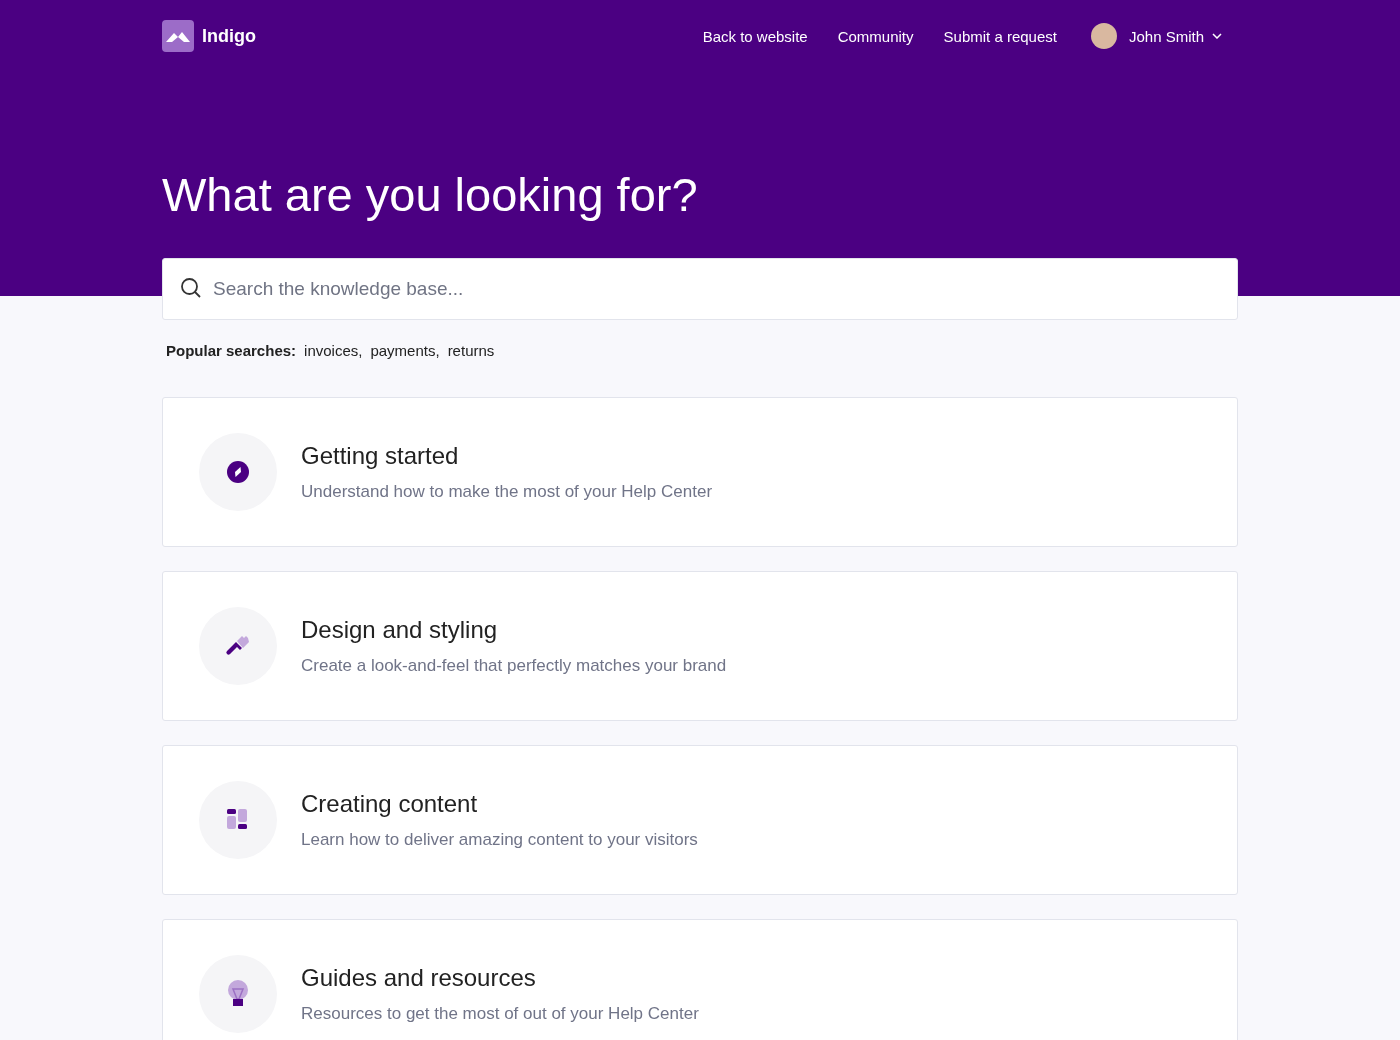  Describe the element at coordinates (405, 350) in the screenshot. I see `popular-search-link: payments,` at that location.